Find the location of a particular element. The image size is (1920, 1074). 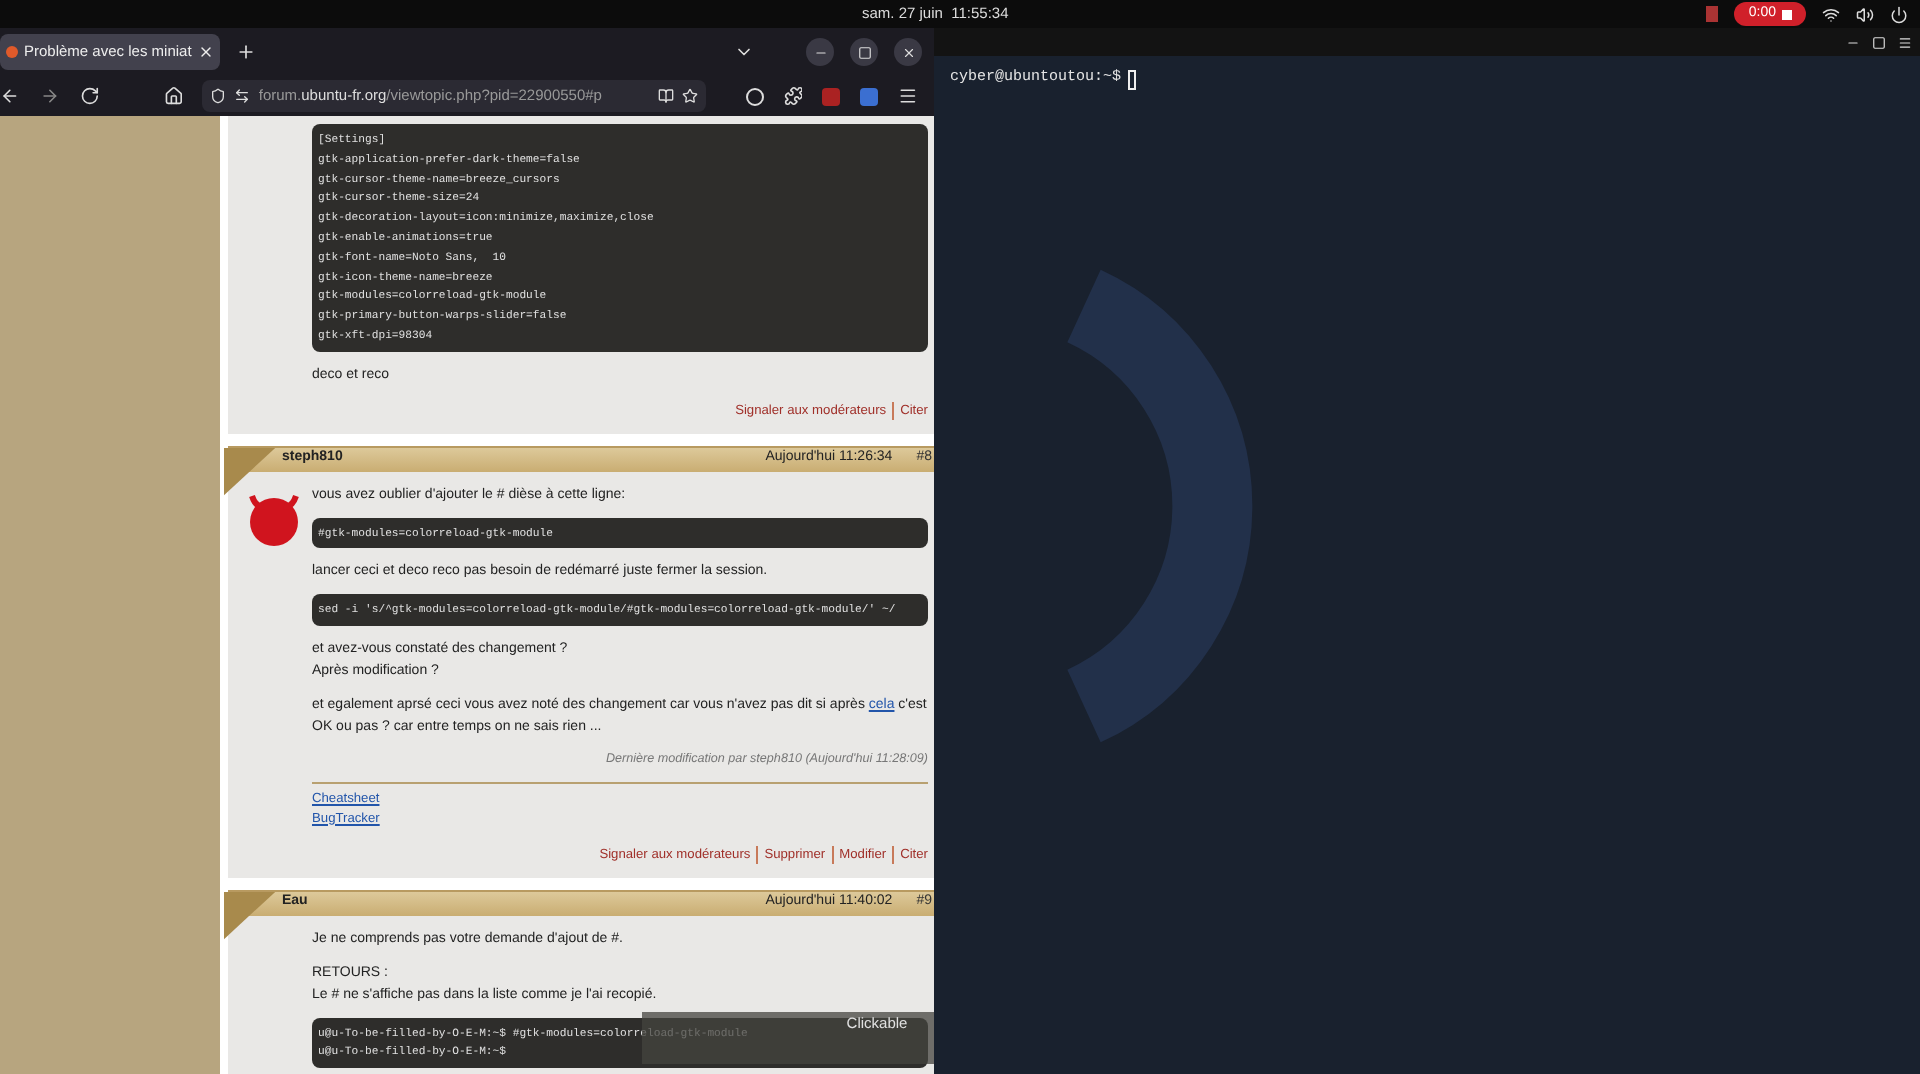

terminal-cursor is located at coordinates (1131, 79).